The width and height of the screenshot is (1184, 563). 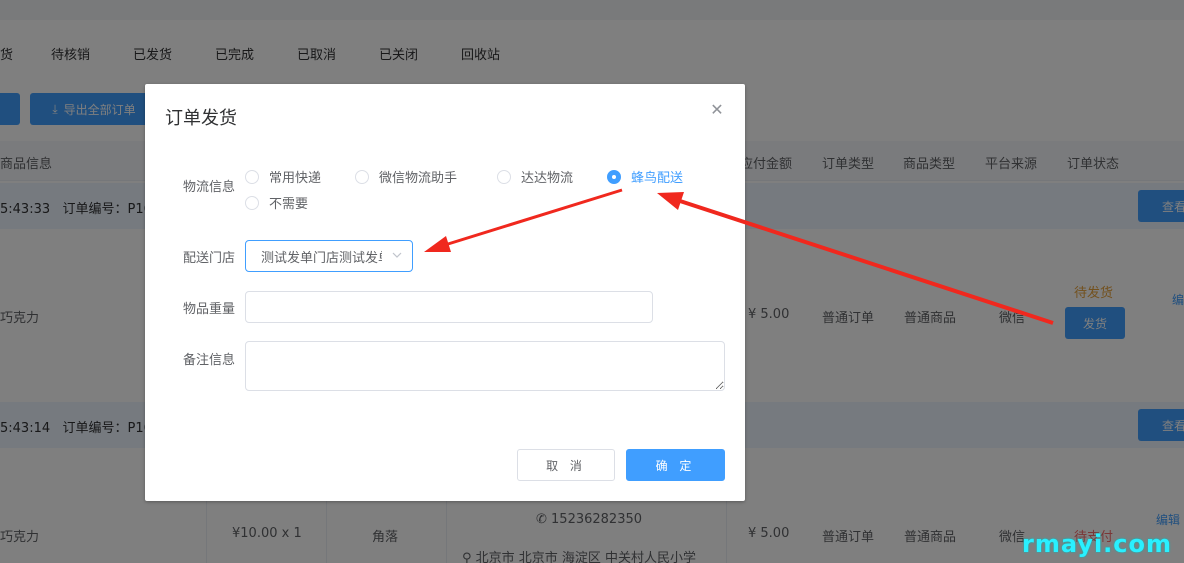 What do you see at coordinates (276, 202) in the screenshot?
I see `radio-none: 不需要` at bounding box center [276, 202].